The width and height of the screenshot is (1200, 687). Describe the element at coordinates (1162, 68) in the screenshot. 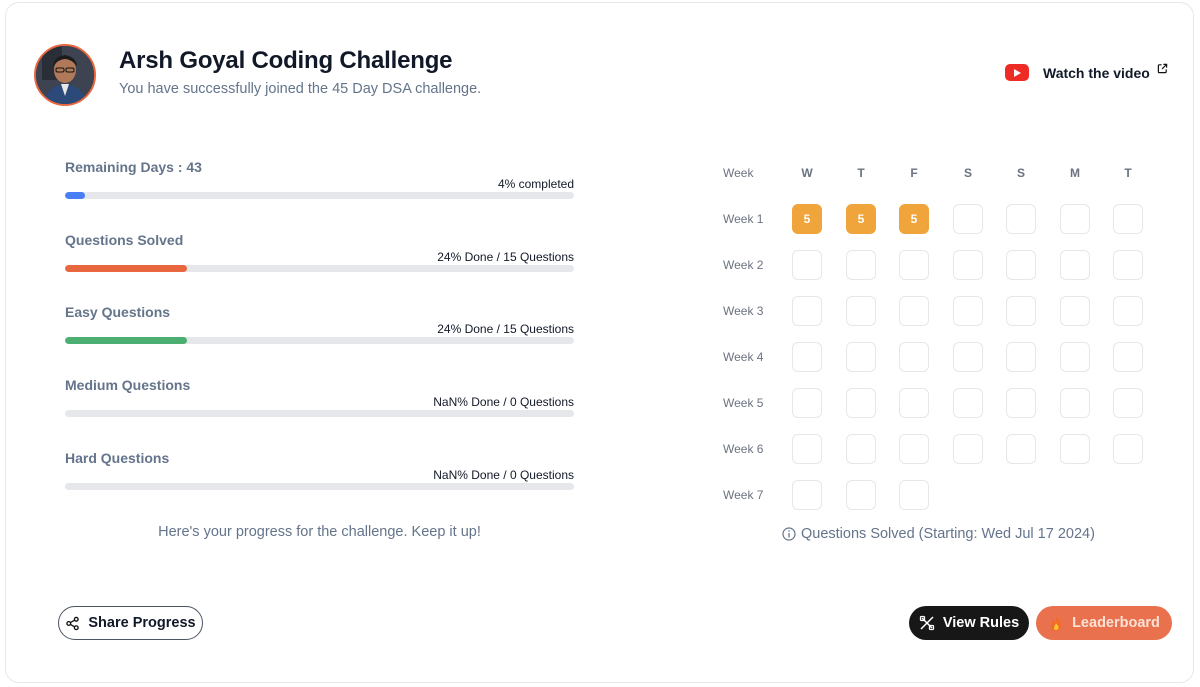

I see `external-link-icon` at that location.